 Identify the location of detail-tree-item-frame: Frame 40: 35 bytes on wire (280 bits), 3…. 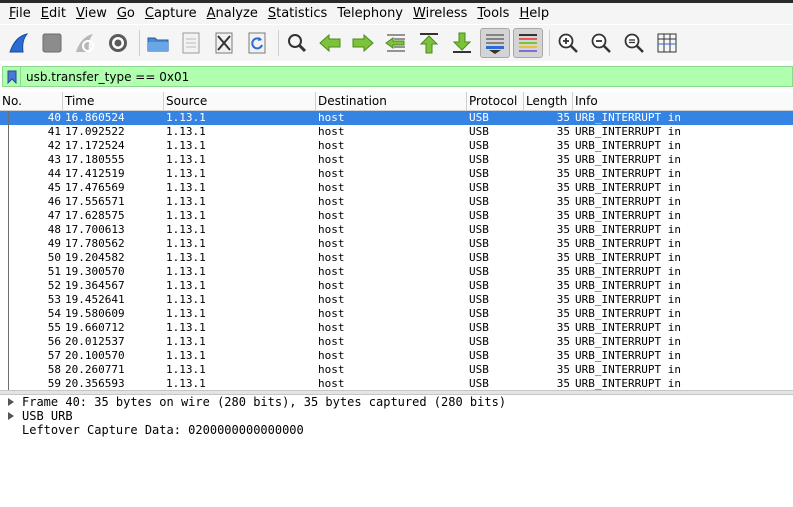
(396, 402).